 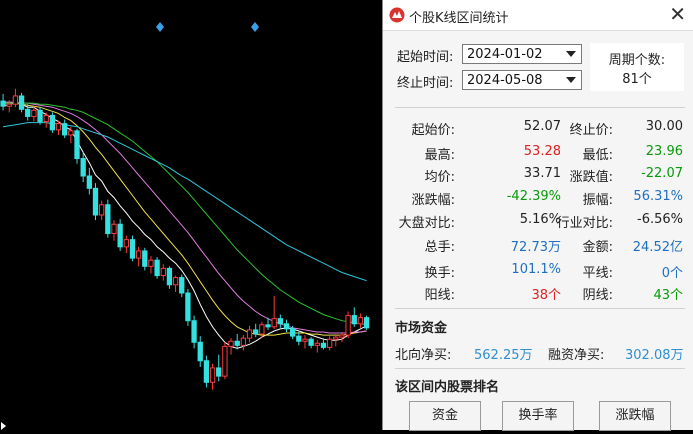 I want to click on amount-value: 24.52亿, so click(x=657, y=247).